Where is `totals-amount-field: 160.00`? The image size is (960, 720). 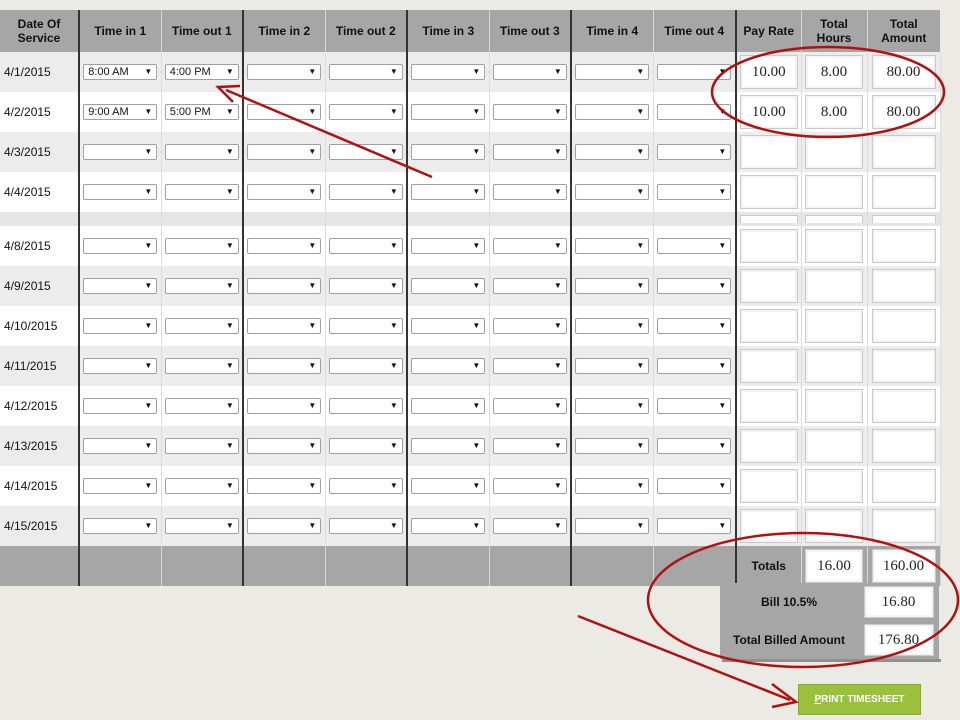
totals-amount-field: 160.00 is located at coordinates (903, 566).